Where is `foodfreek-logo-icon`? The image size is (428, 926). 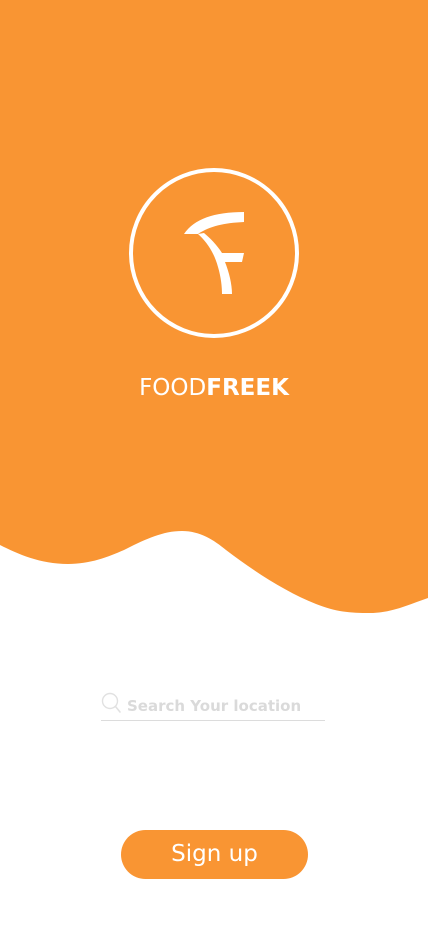
foodfreek-logo-icon is located at coordinates (214, 253).